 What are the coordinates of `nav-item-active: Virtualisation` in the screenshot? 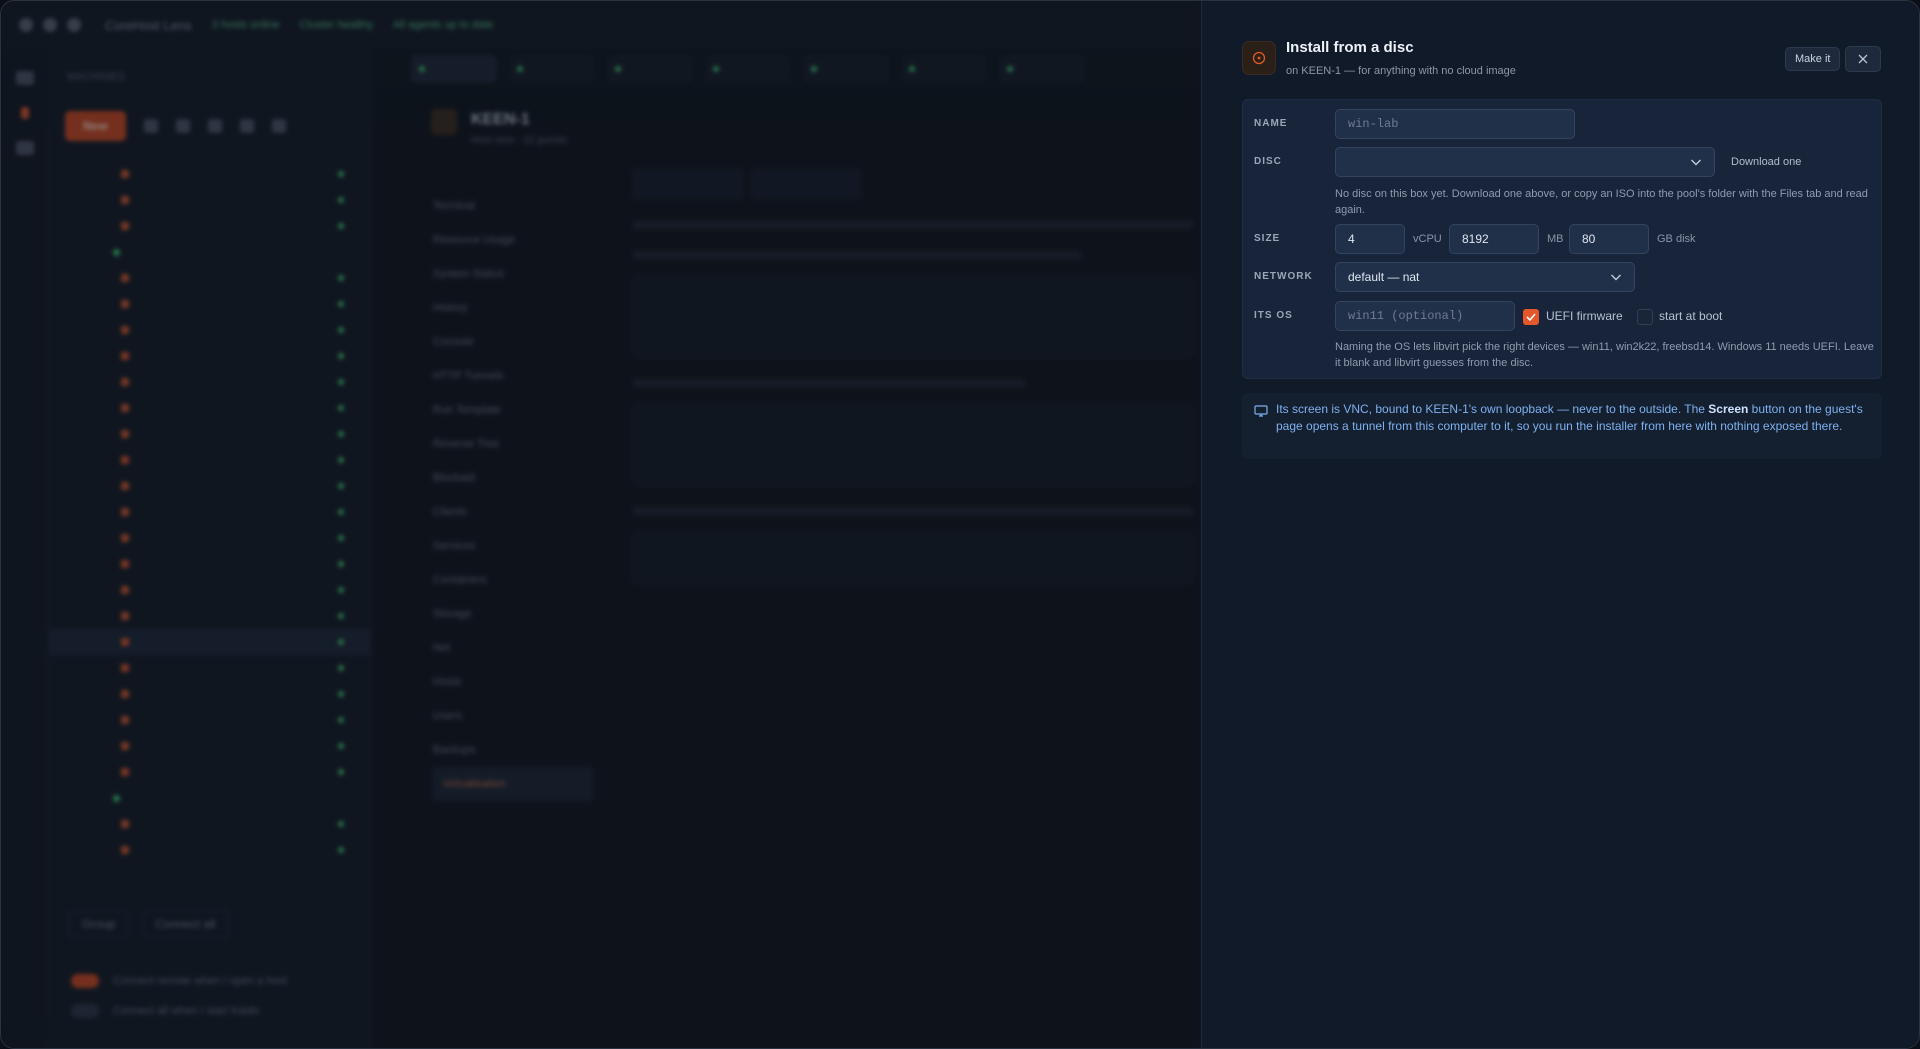 It's located at (513, 784).